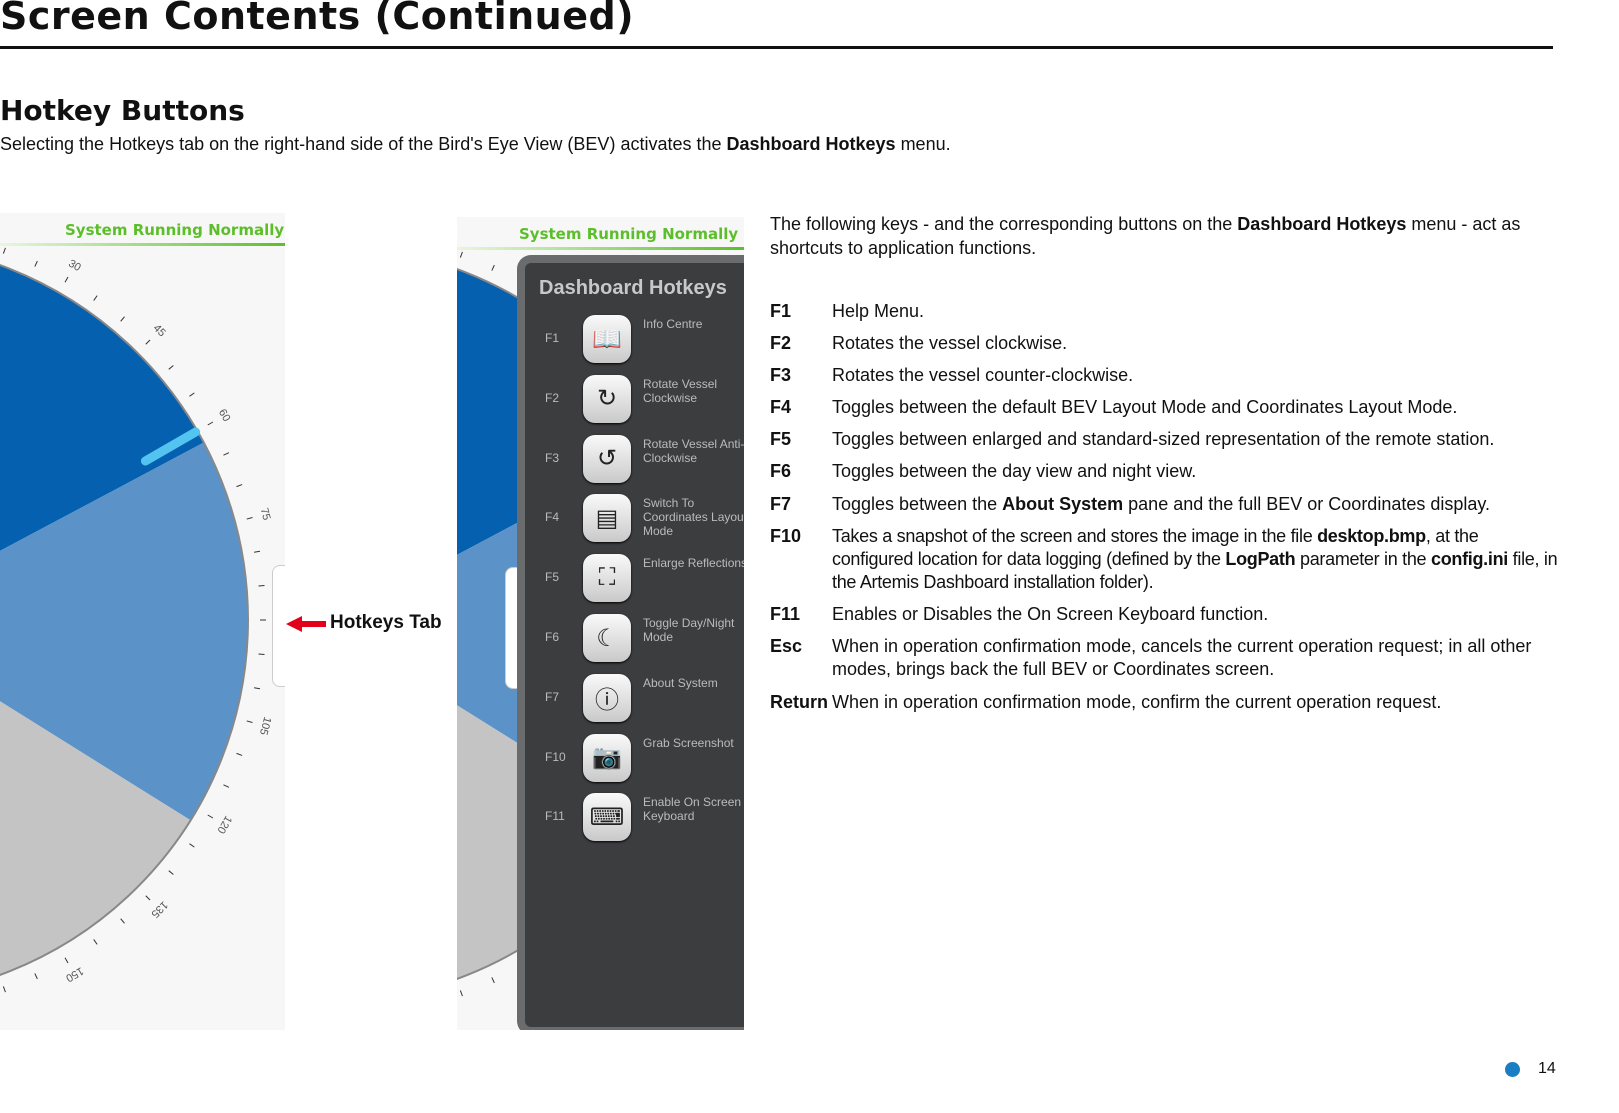 The height and width of the screenshot is (1113, 1619). What do you see at coordinates (1363, 559) in the screenshot?
I see `text: parameter in the` at bounding box center [1363, 559].